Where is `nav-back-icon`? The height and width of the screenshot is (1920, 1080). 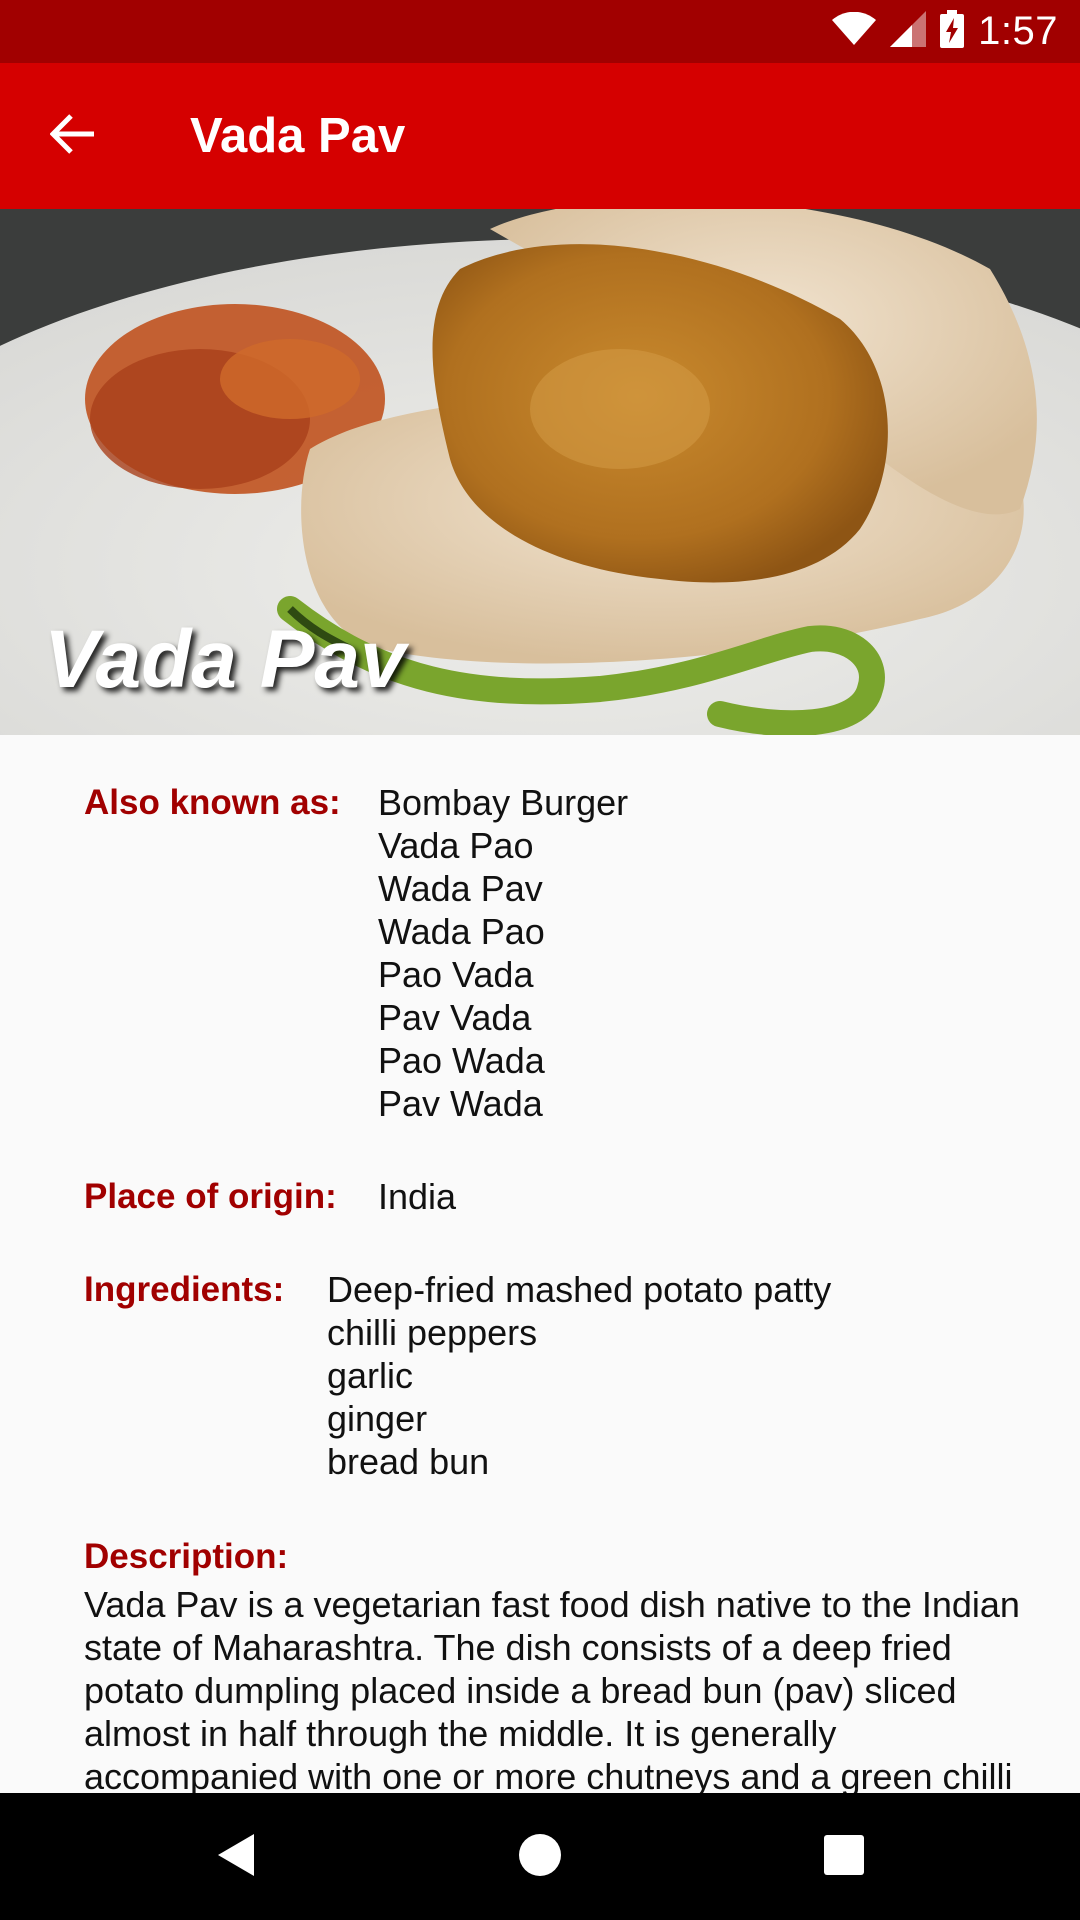
nav-back-icon is located at coordinates (236, 1857).